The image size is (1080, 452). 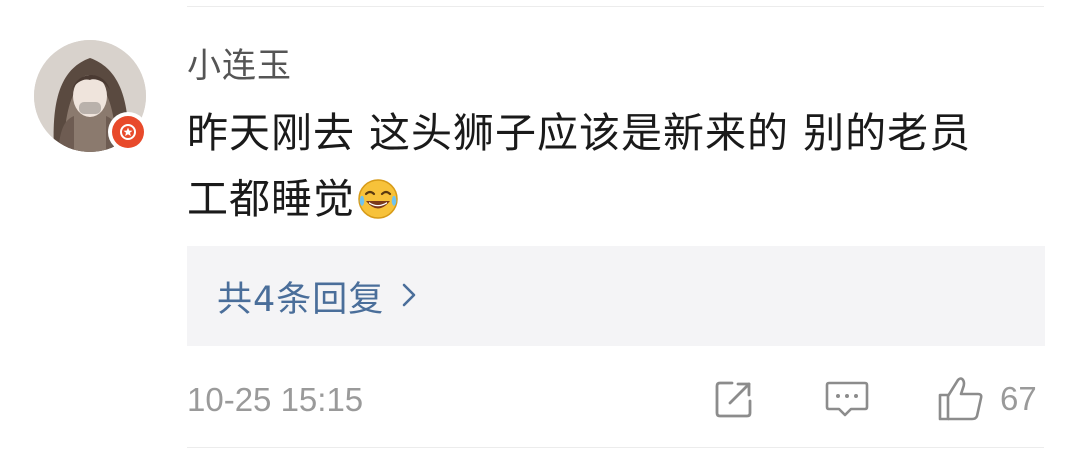 What do you see at coordinates (1018, 398) in the screenshot?
I see `like-count: 67` at bounding box center [1018, 398].